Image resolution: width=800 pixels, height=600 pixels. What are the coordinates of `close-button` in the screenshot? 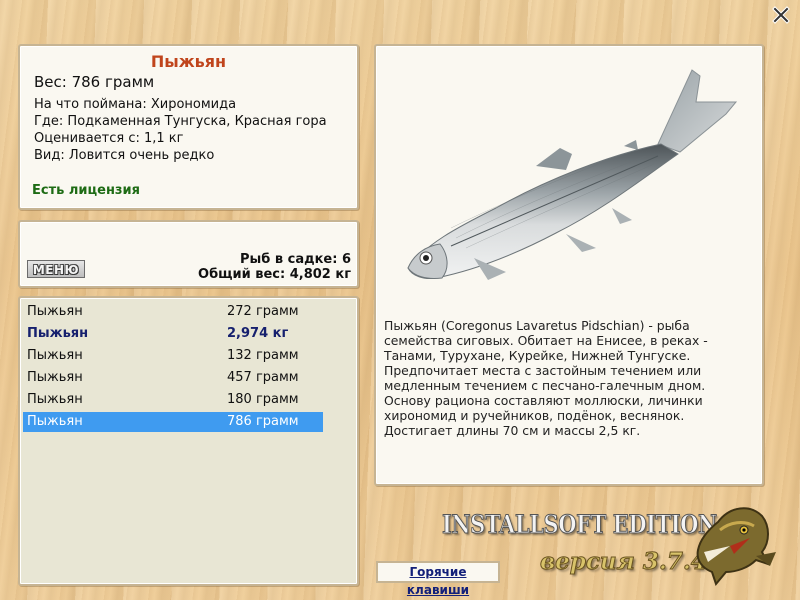 It's located at (781, 15).